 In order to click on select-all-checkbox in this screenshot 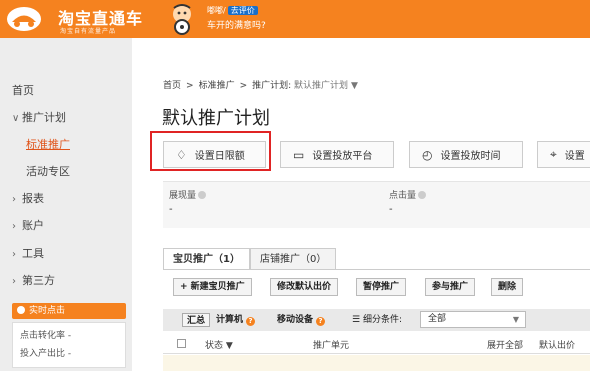, I will do `click(181, 343)`.